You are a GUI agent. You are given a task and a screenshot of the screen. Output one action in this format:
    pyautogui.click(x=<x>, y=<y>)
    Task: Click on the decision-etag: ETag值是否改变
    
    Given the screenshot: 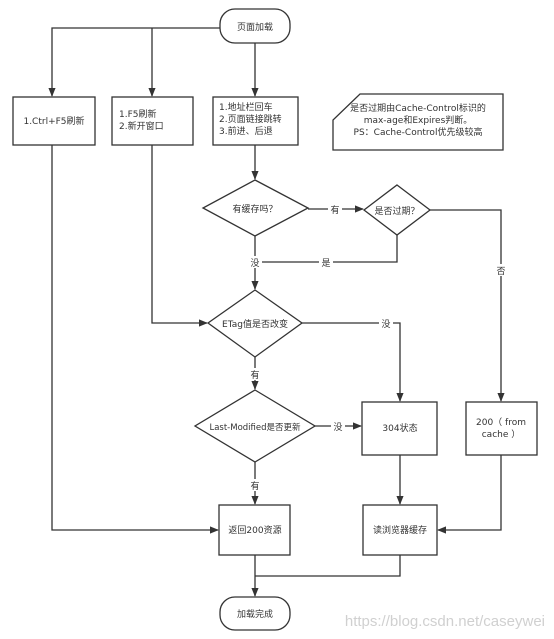 What is the action you would take?
    pyautogui.click(x=255, y=323)
    